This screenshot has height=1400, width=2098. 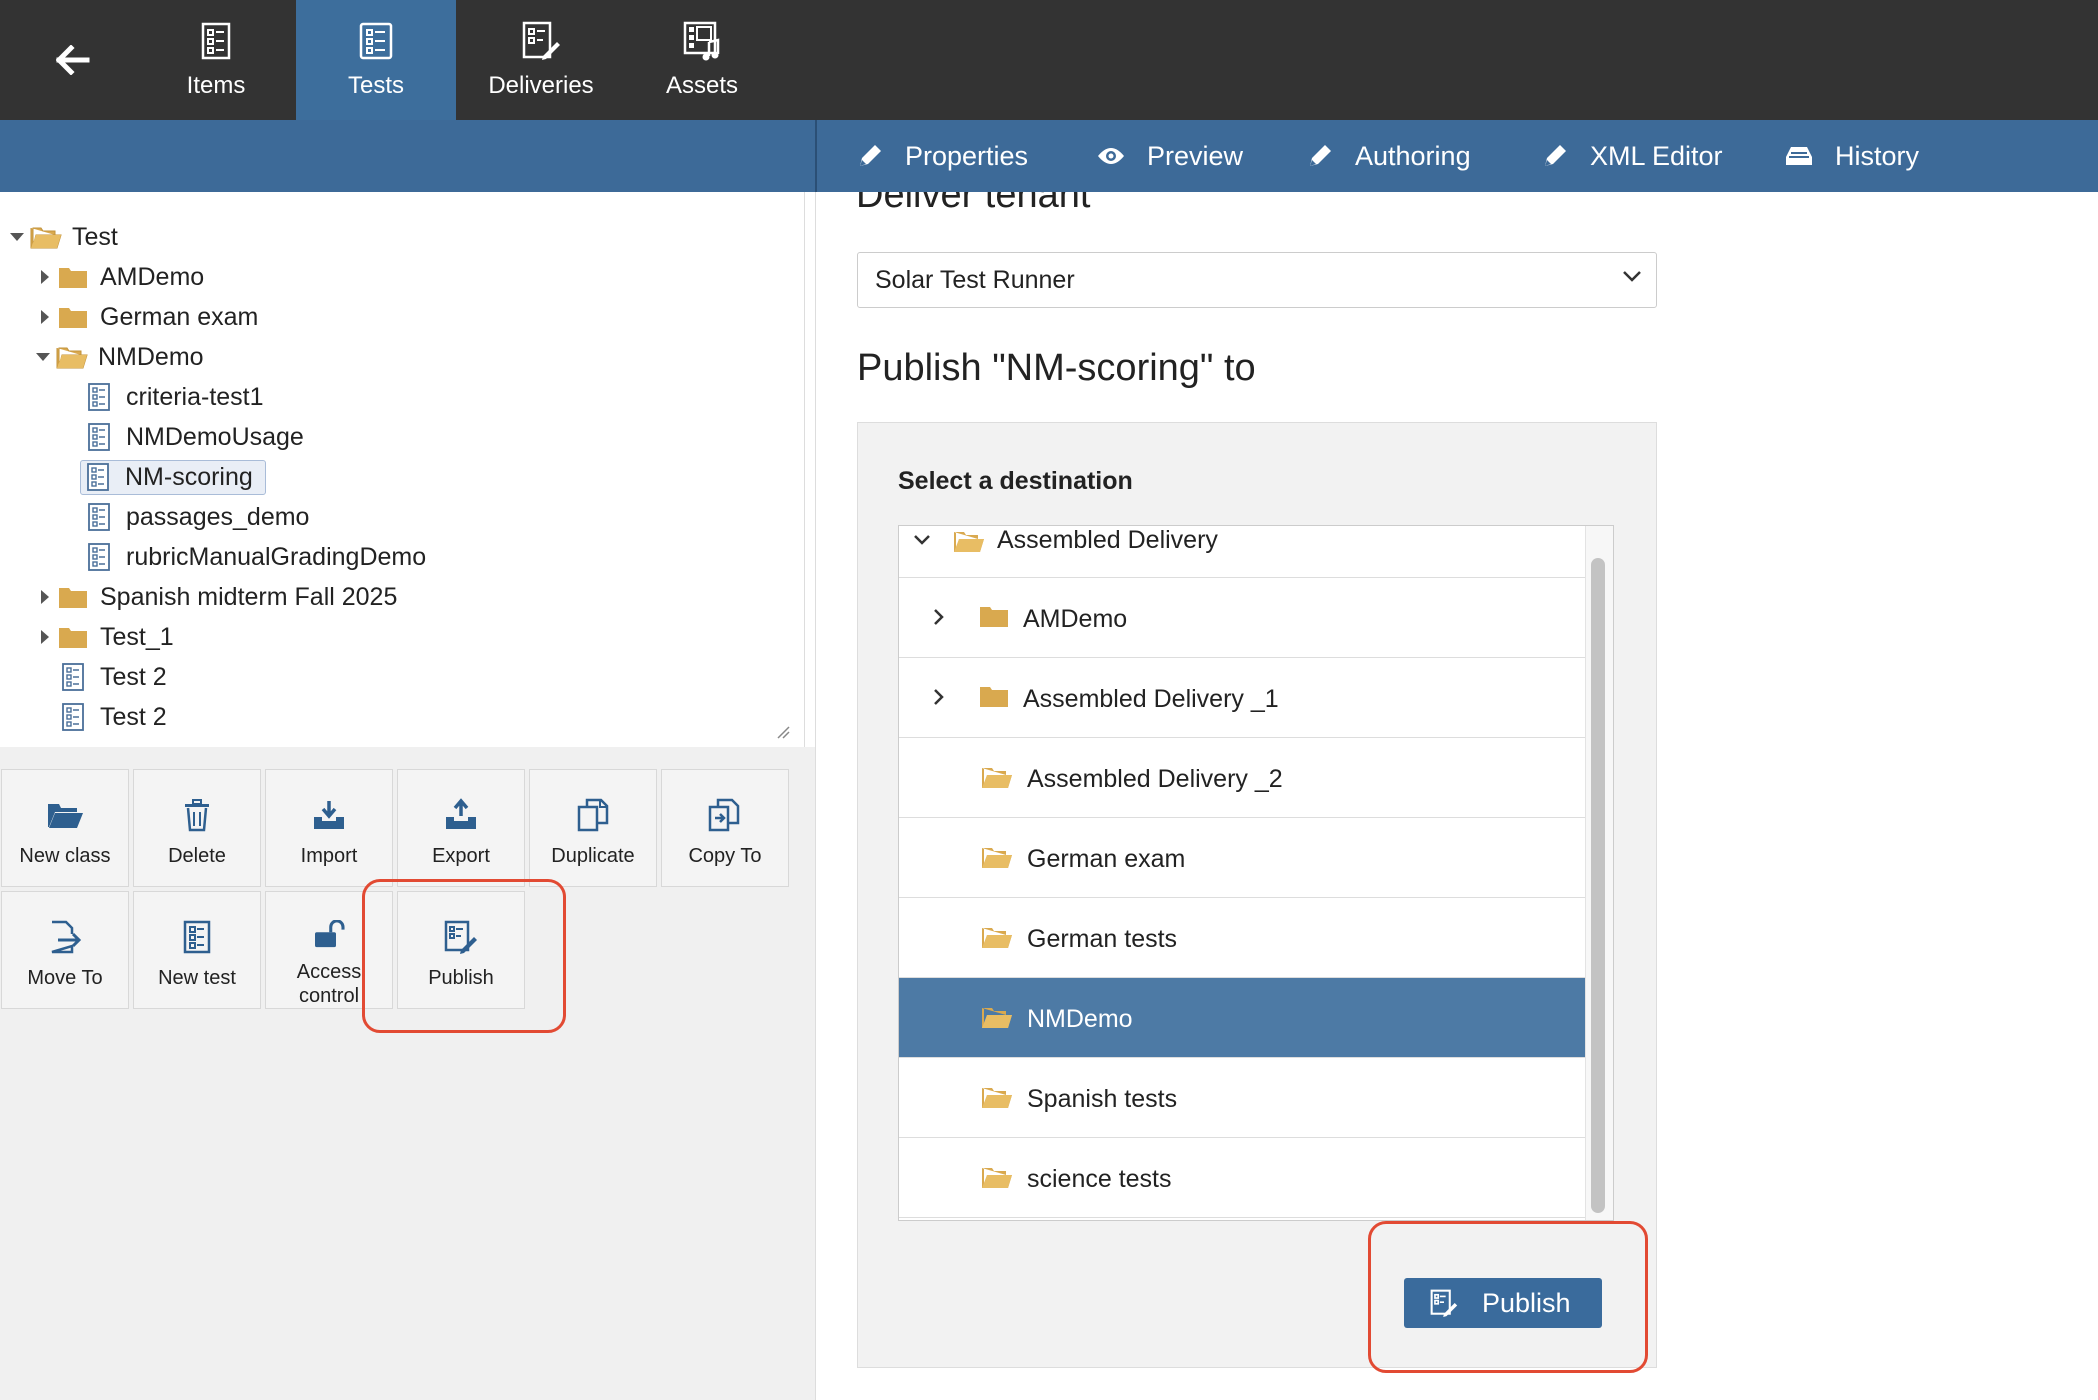 I want to click on tenant-select-value: Solar Test Runner, so click(x=975, y=279).